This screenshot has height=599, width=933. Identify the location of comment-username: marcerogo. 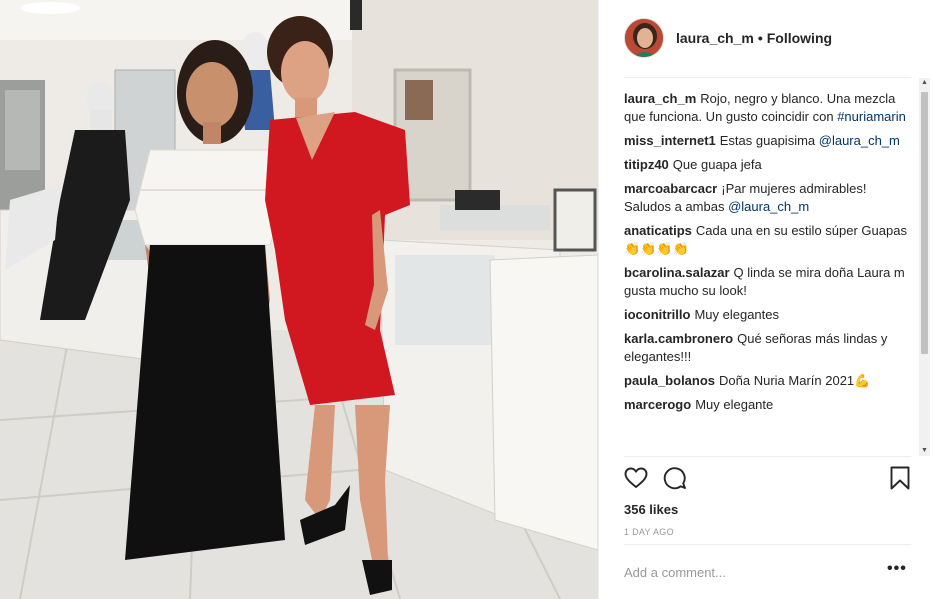
(657, 404).